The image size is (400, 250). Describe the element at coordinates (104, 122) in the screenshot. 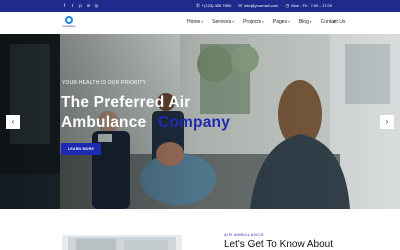

I see `hero-title-line2: Ambulance` at that location.